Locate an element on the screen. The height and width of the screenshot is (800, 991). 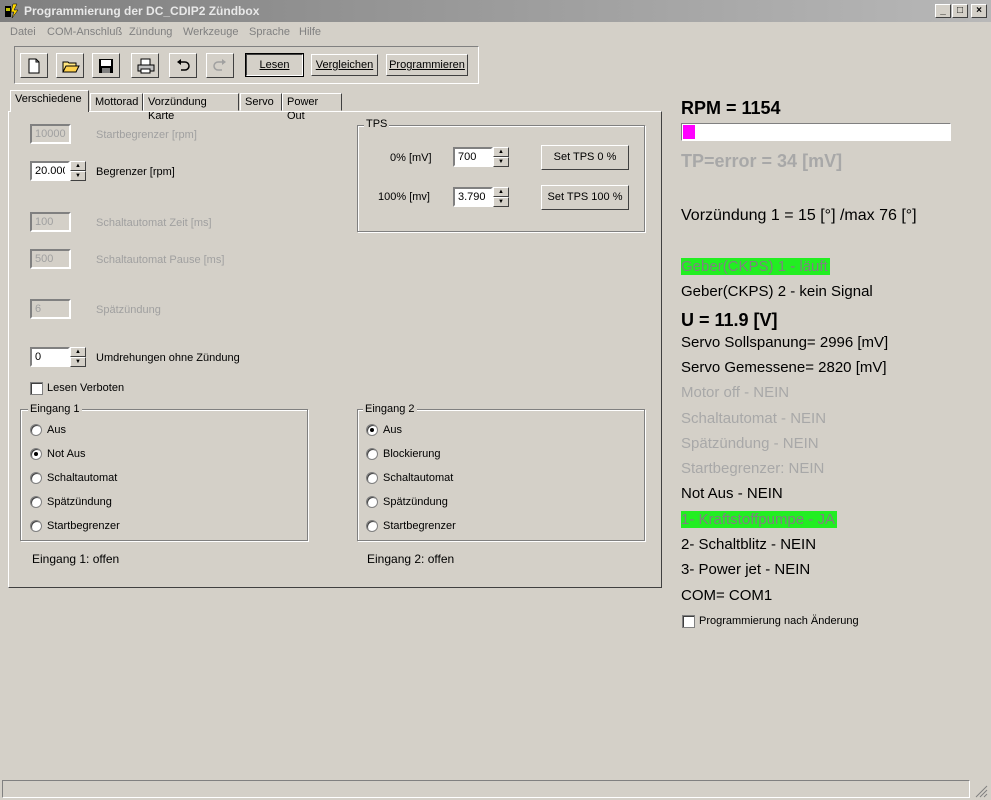
lesen-verboten-checkbox is located at coordinates (36, 388).